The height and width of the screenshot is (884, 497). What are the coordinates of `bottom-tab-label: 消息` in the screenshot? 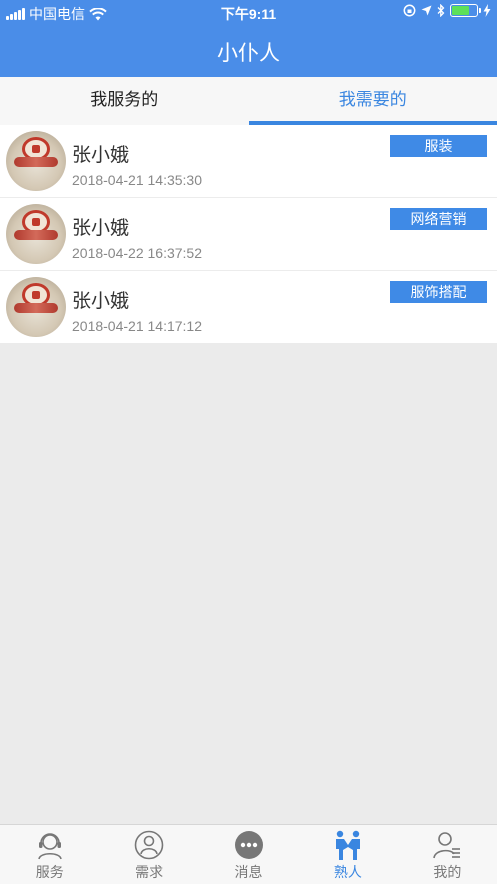 It's located at (248, 872).